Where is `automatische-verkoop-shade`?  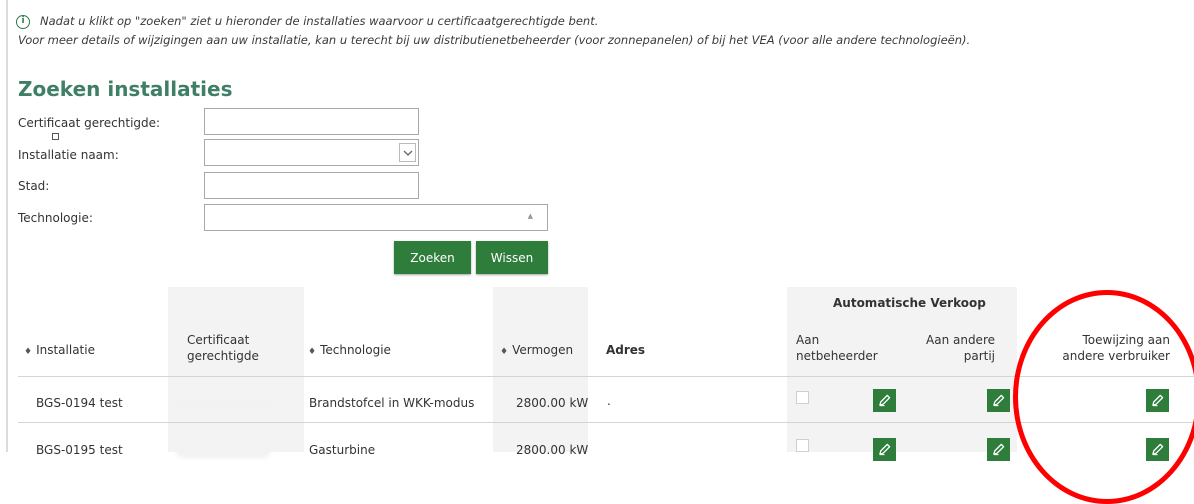
automatische-verkoop-shade is located at coordinates (902, 369).